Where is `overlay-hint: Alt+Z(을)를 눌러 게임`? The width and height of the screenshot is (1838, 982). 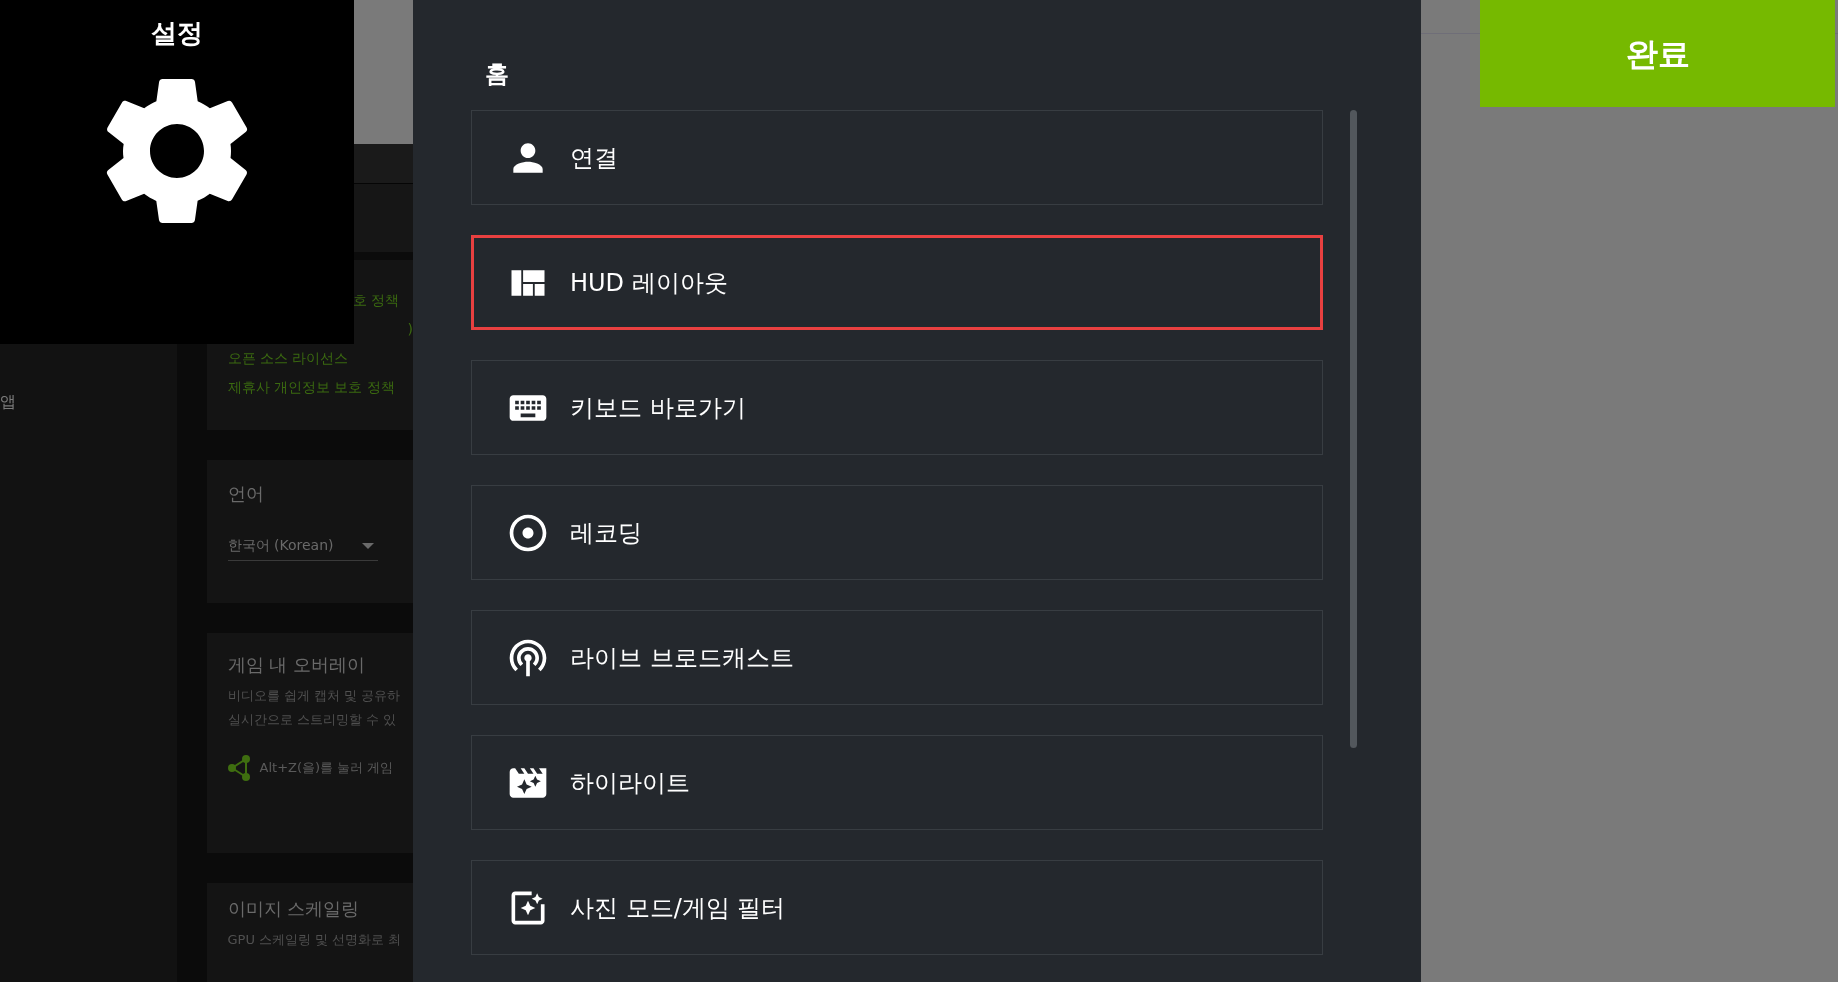 overlay-hint: Alt+Z(을)를 눌러 게임 is located at coordinates (326, 768).